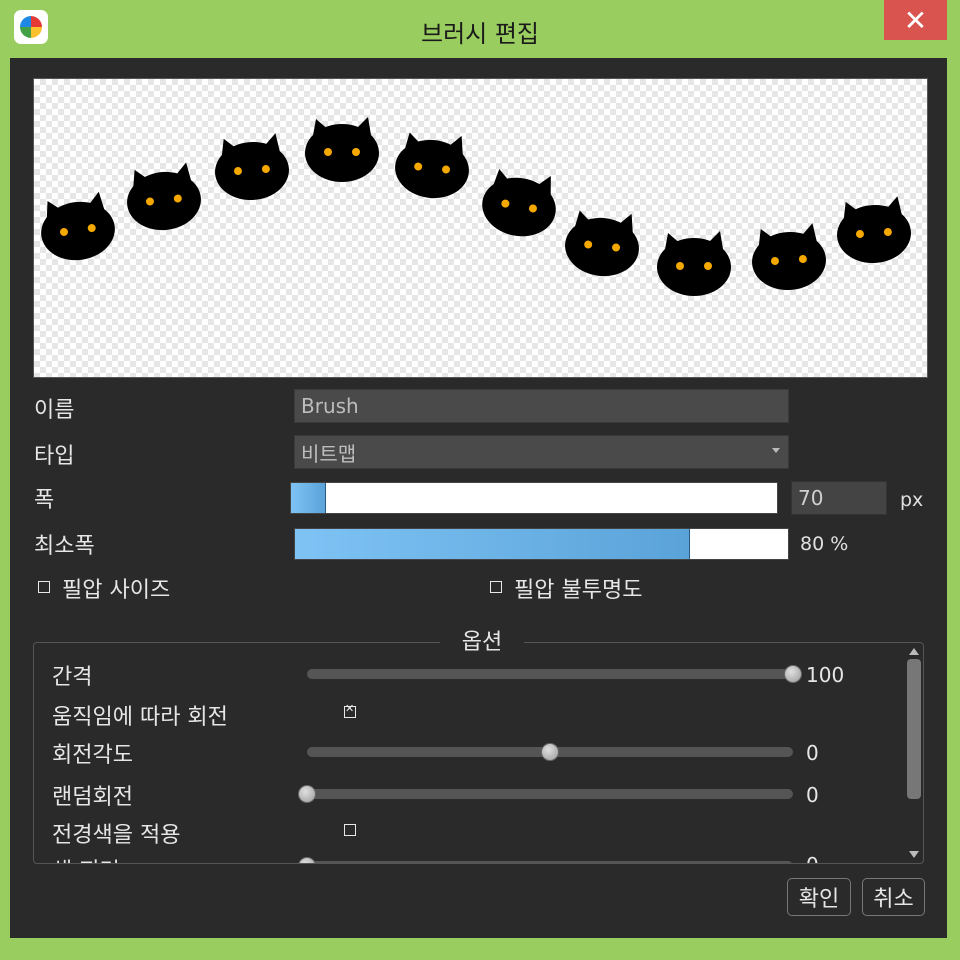 The width and height of the screenshot is (960, 960). What do you see at coordinates (482, 640) in the screenshot?
I see `options-group-title: 옵션` at bounding box center [482, 640].